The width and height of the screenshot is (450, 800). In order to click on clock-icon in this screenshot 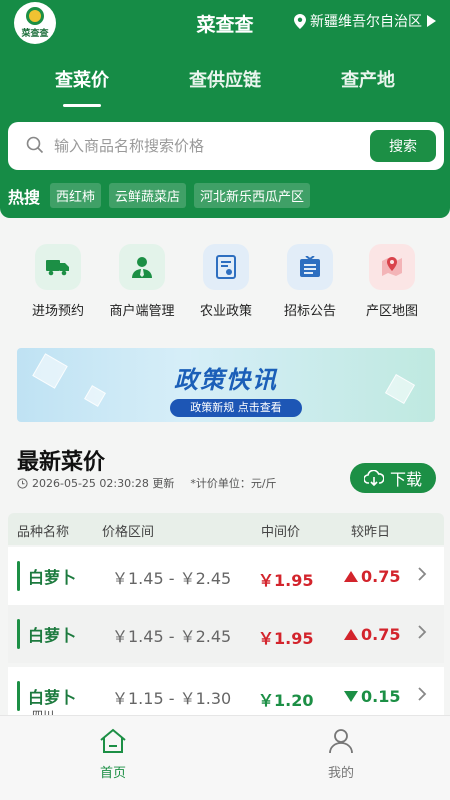, I will do `click(22, 483)`.